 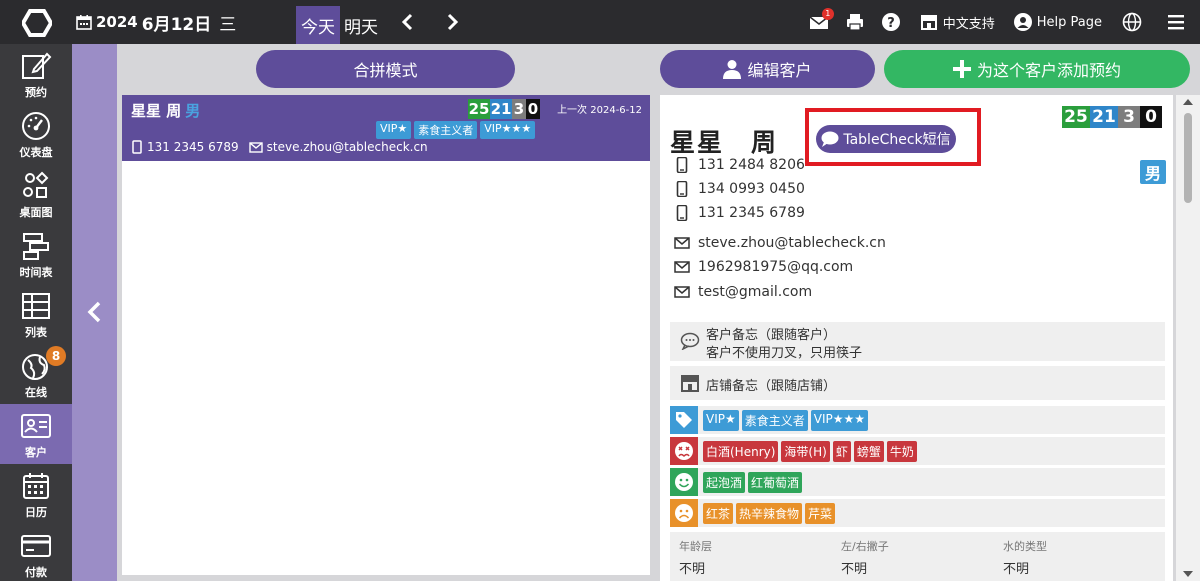 I want to click on credit-card-icon, so click(x=36, y=546).